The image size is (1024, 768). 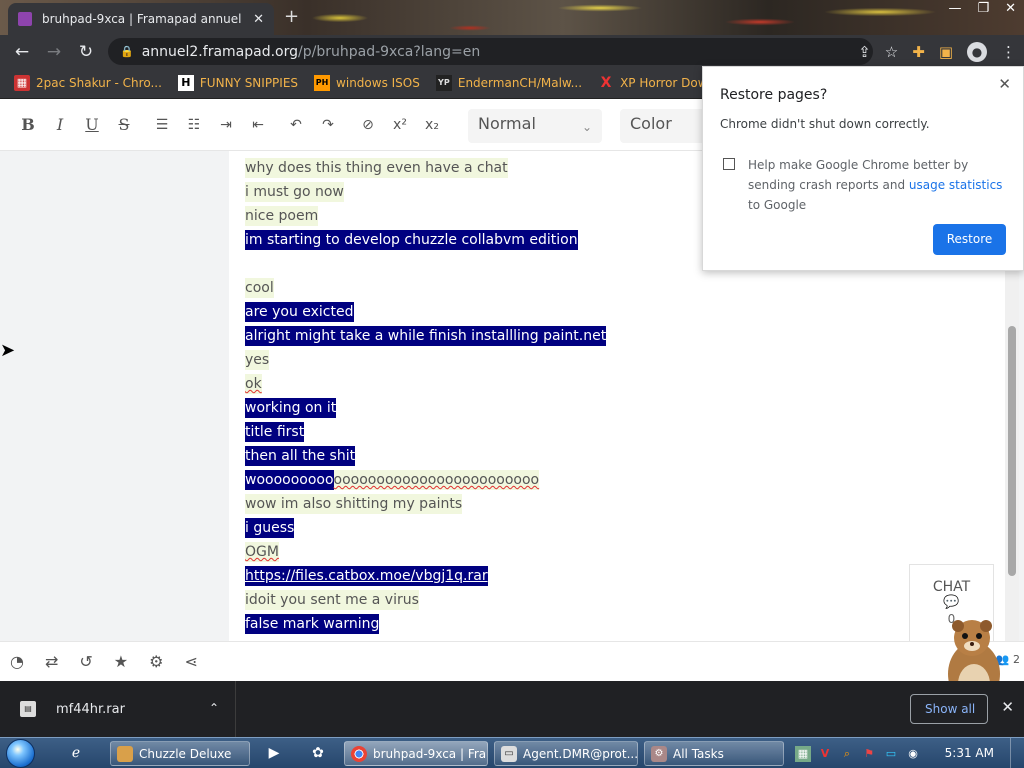 I want to click on menu-kebab-icon: ⋮, so click(x=1008, y=52).